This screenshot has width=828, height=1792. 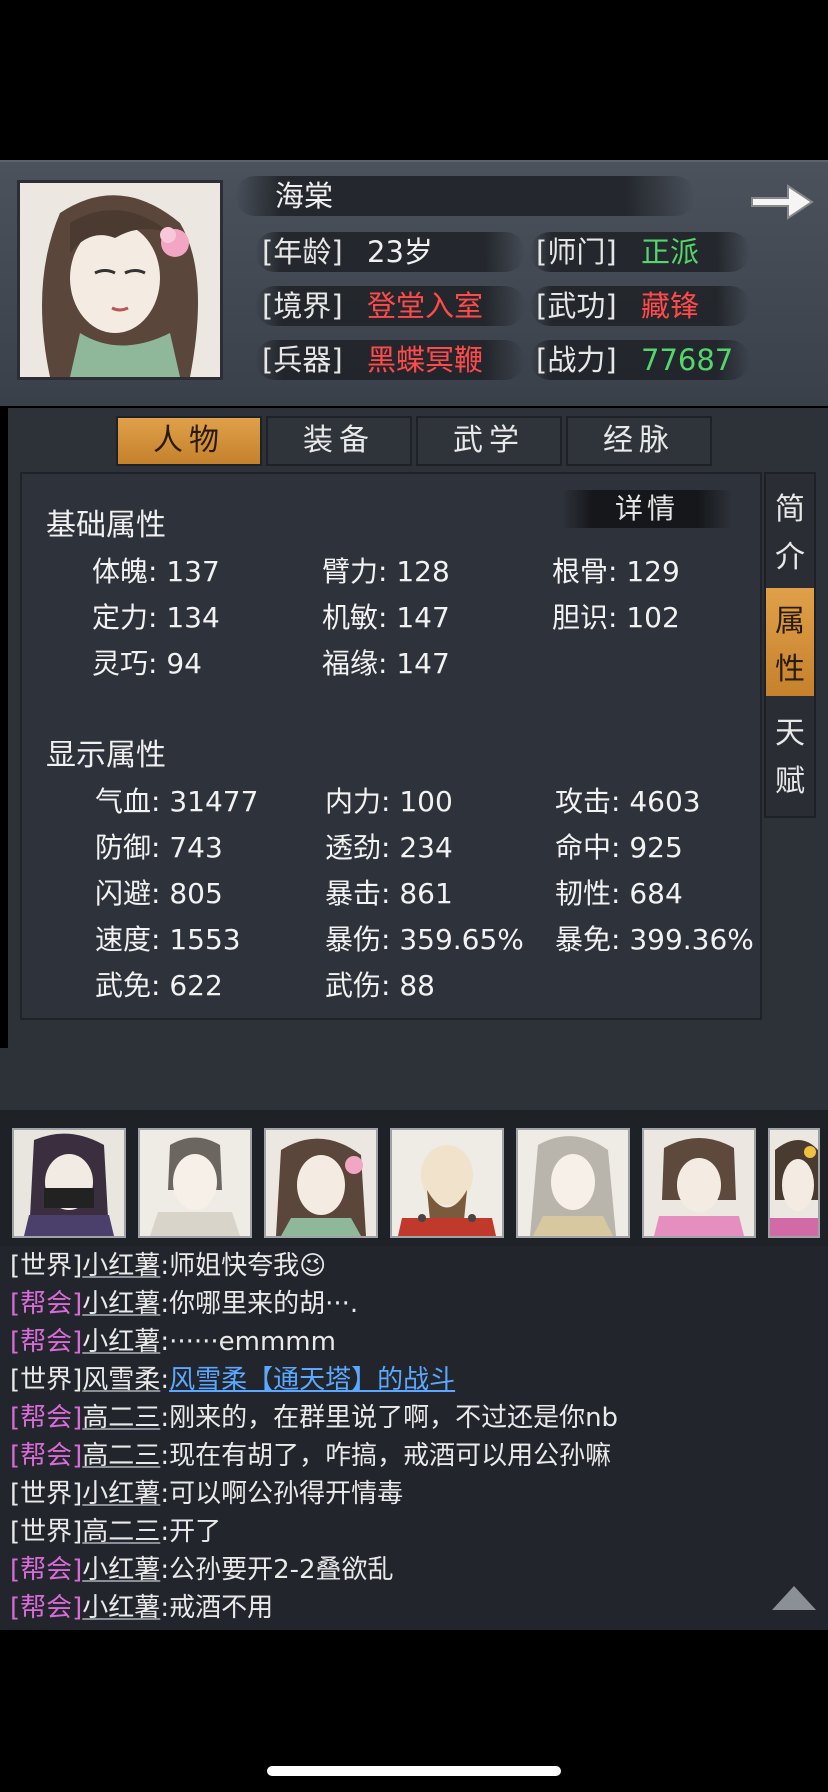 I want to click on chat-sender: 风雪柔, so click(x=121, y=1380).